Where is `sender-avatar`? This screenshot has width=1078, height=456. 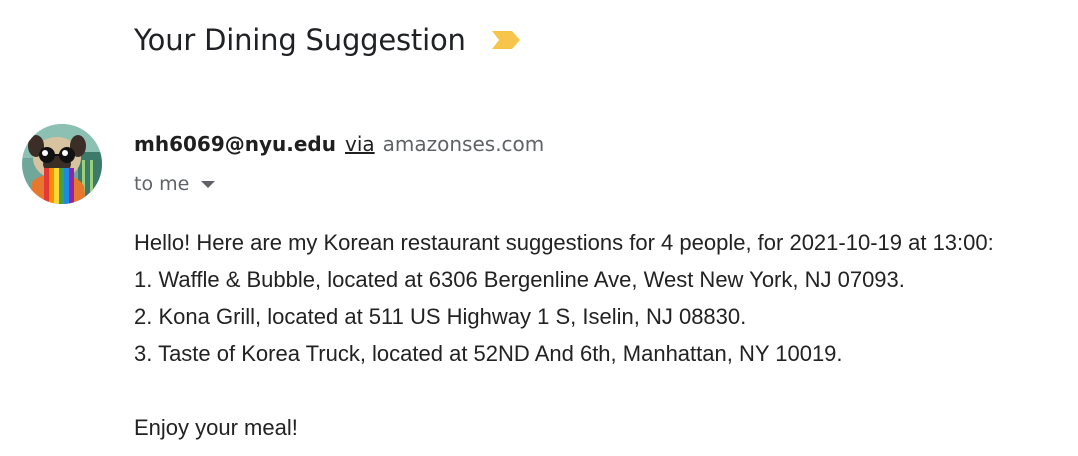 sender-avatar is located at coordinates (62, 164).